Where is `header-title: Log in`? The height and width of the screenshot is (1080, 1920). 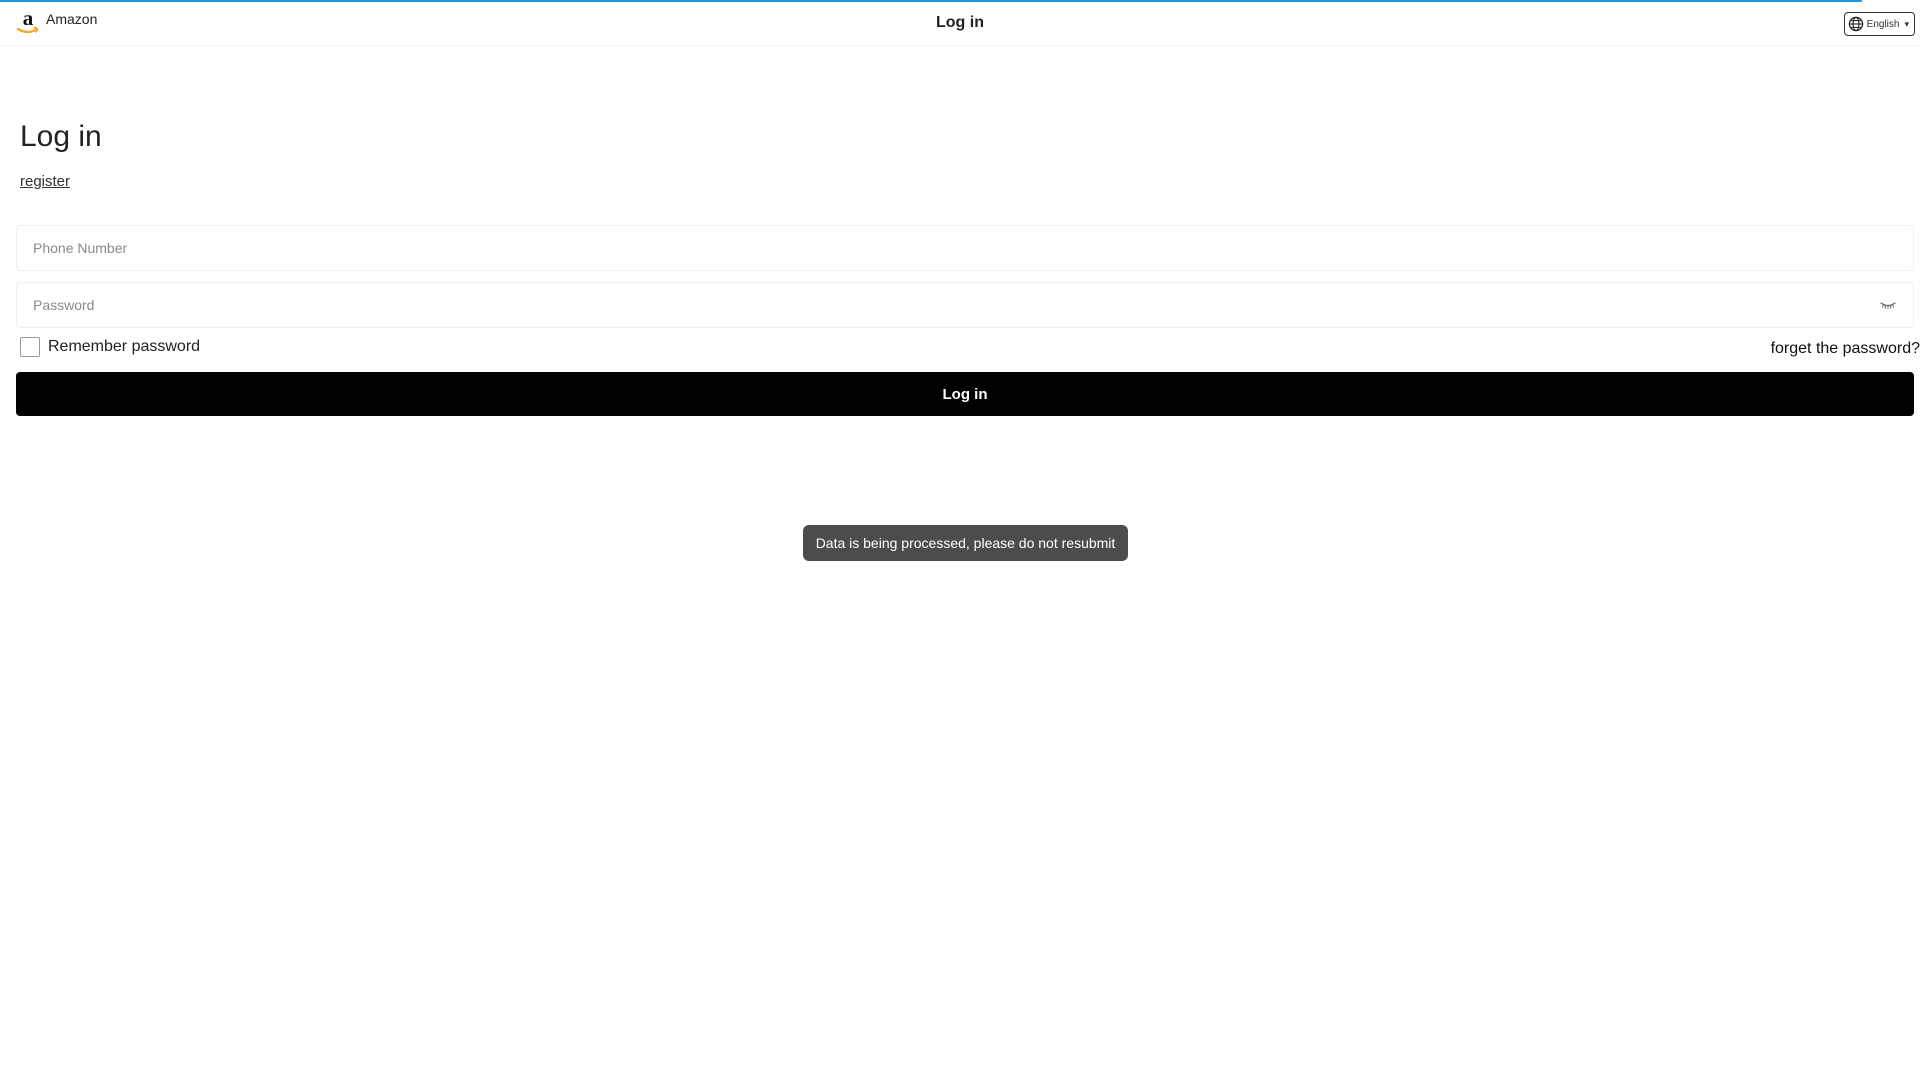 header-title: Log in is located at coordinates (960, 22).